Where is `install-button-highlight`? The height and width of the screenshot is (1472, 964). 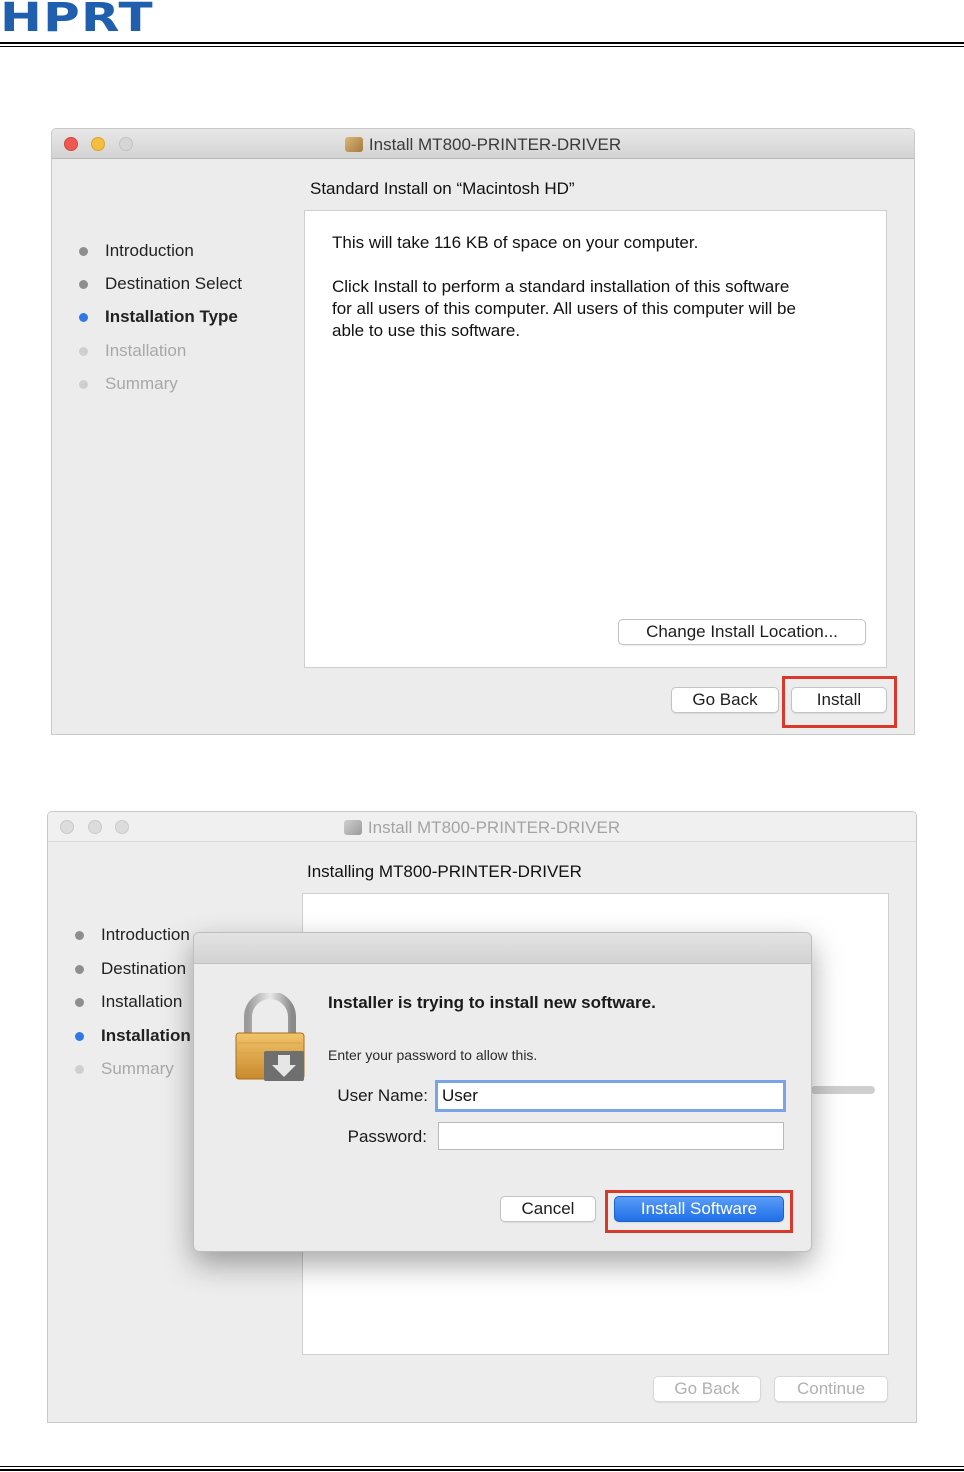 install-button-highlight is located at coordinates (839, 702).